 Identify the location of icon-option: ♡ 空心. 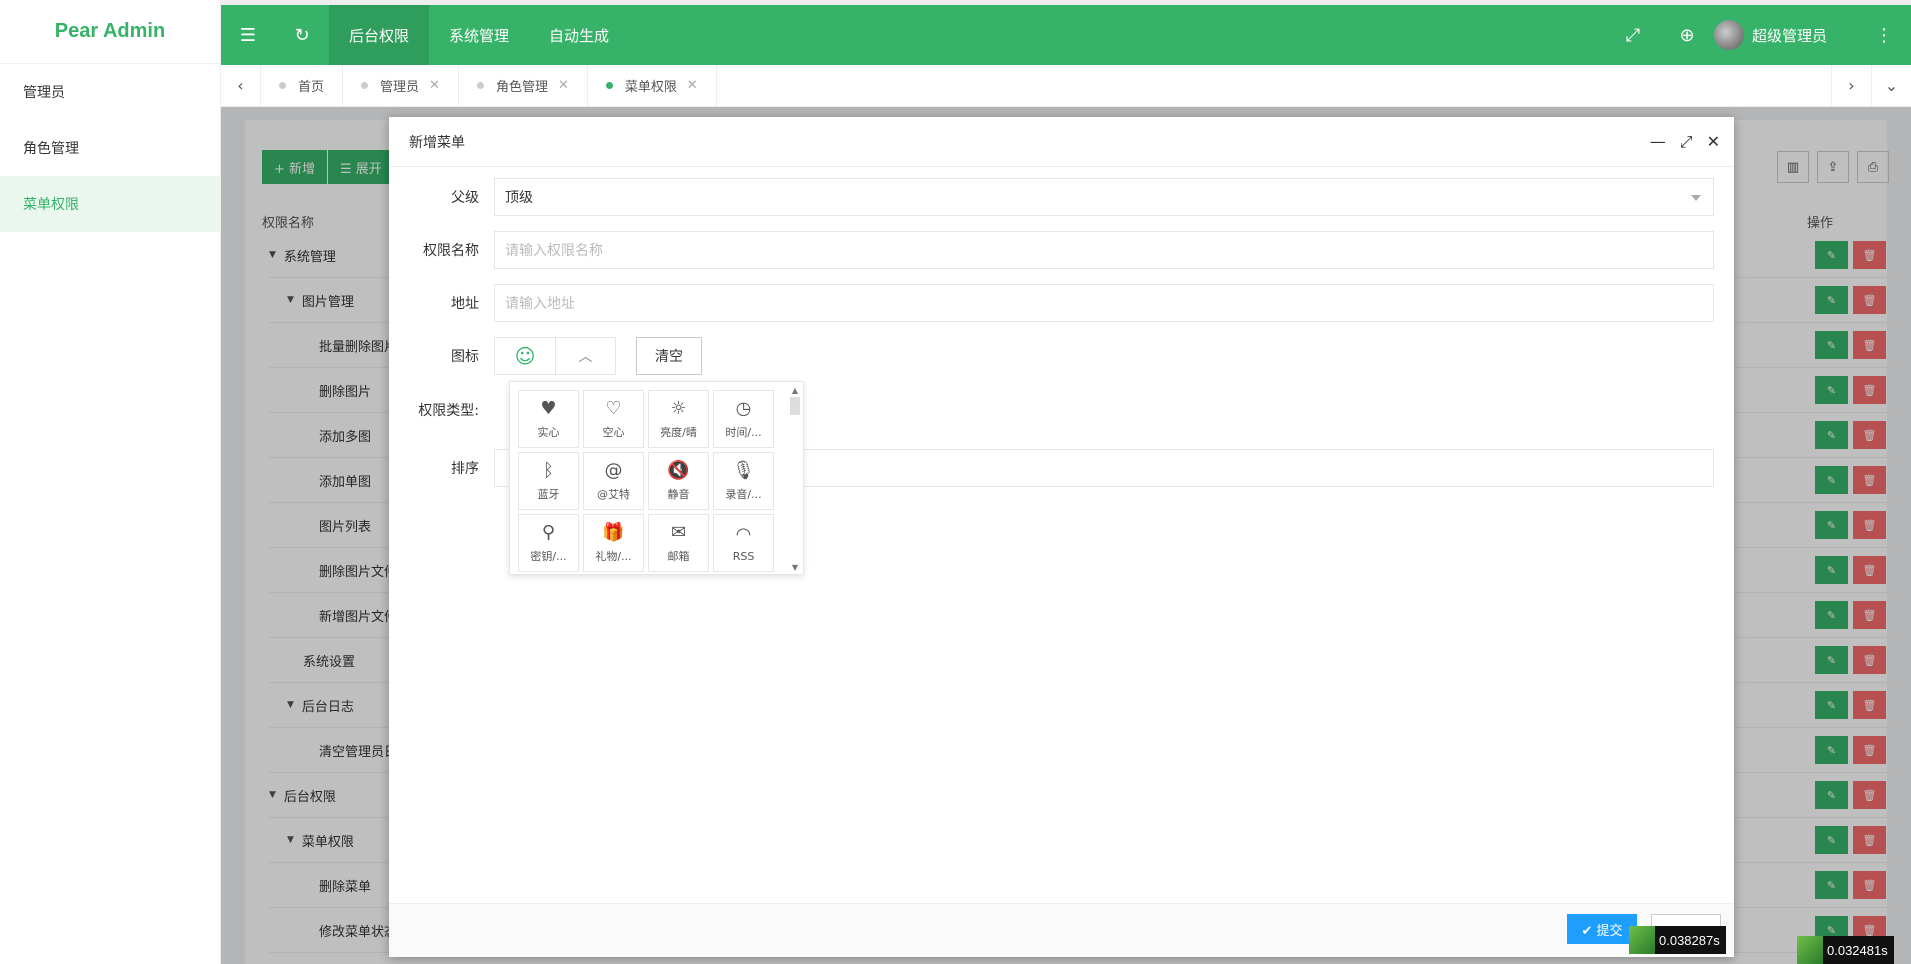
(613, 419).